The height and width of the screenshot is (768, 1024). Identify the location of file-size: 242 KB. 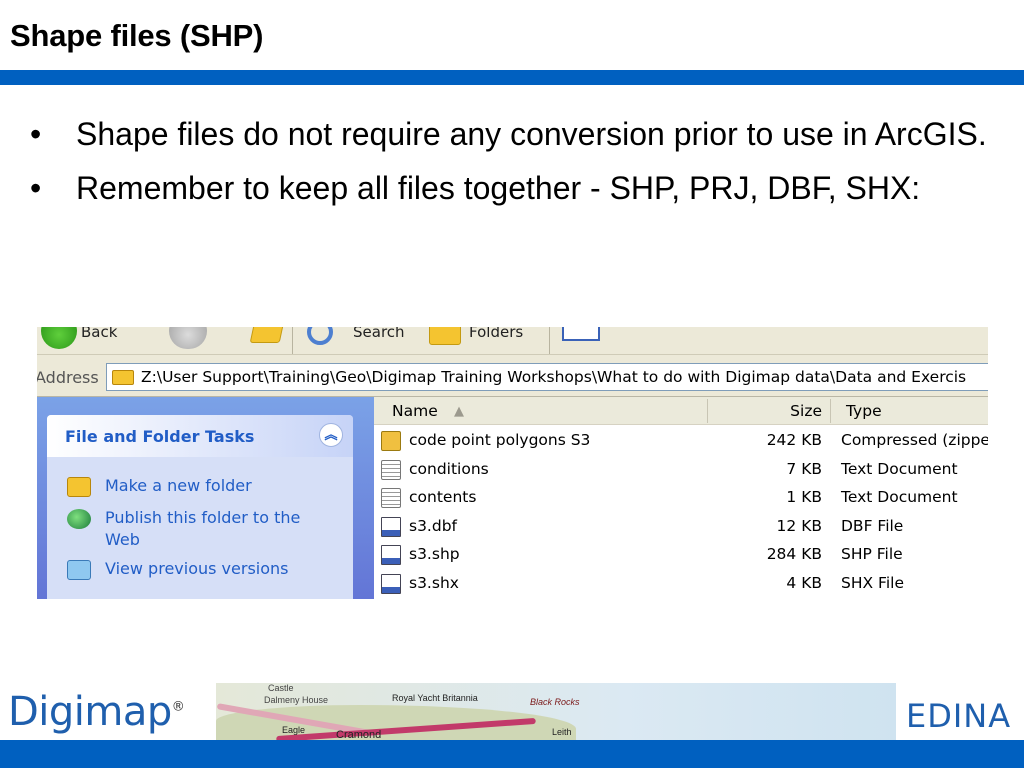
(794, 440).